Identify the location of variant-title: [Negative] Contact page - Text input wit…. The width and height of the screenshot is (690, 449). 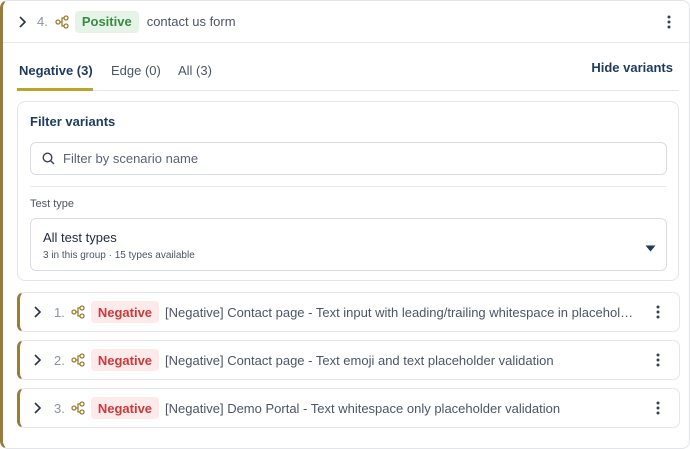
(400, 312).